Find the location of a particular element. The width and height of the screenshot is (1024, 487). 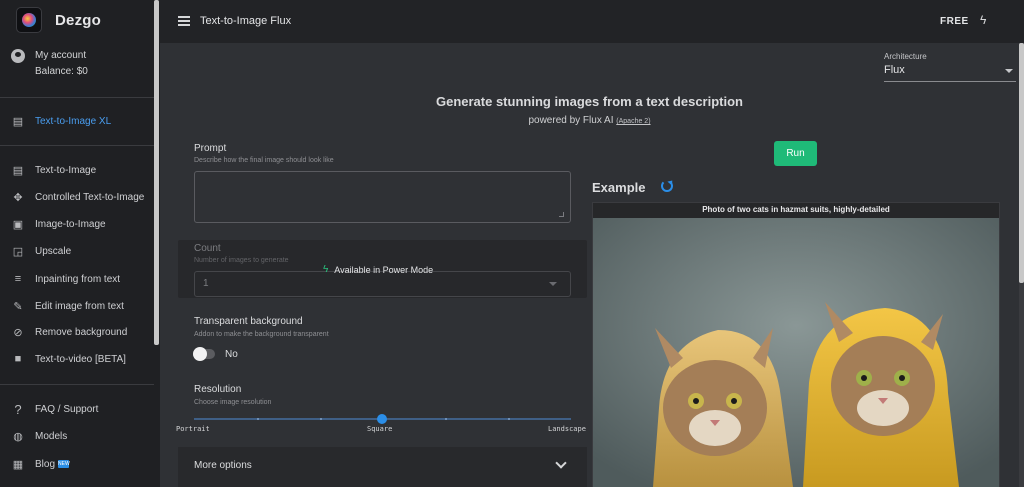

menu-icon is located at coordinates (184, 21).